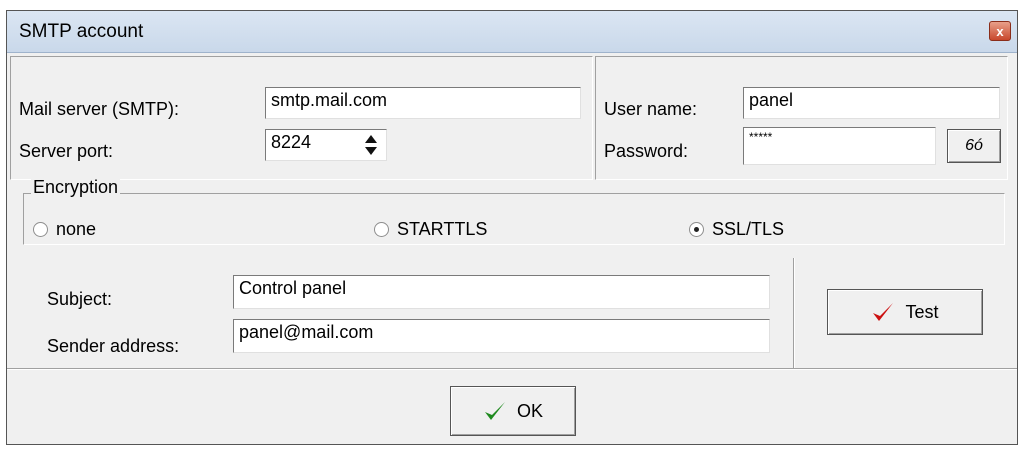 Image resolution: width=1025 pixels, height=450 pixels. Describe the element at coordinates (381, 229) in the screenshot. I see `radio-starttls-circle` at that location.